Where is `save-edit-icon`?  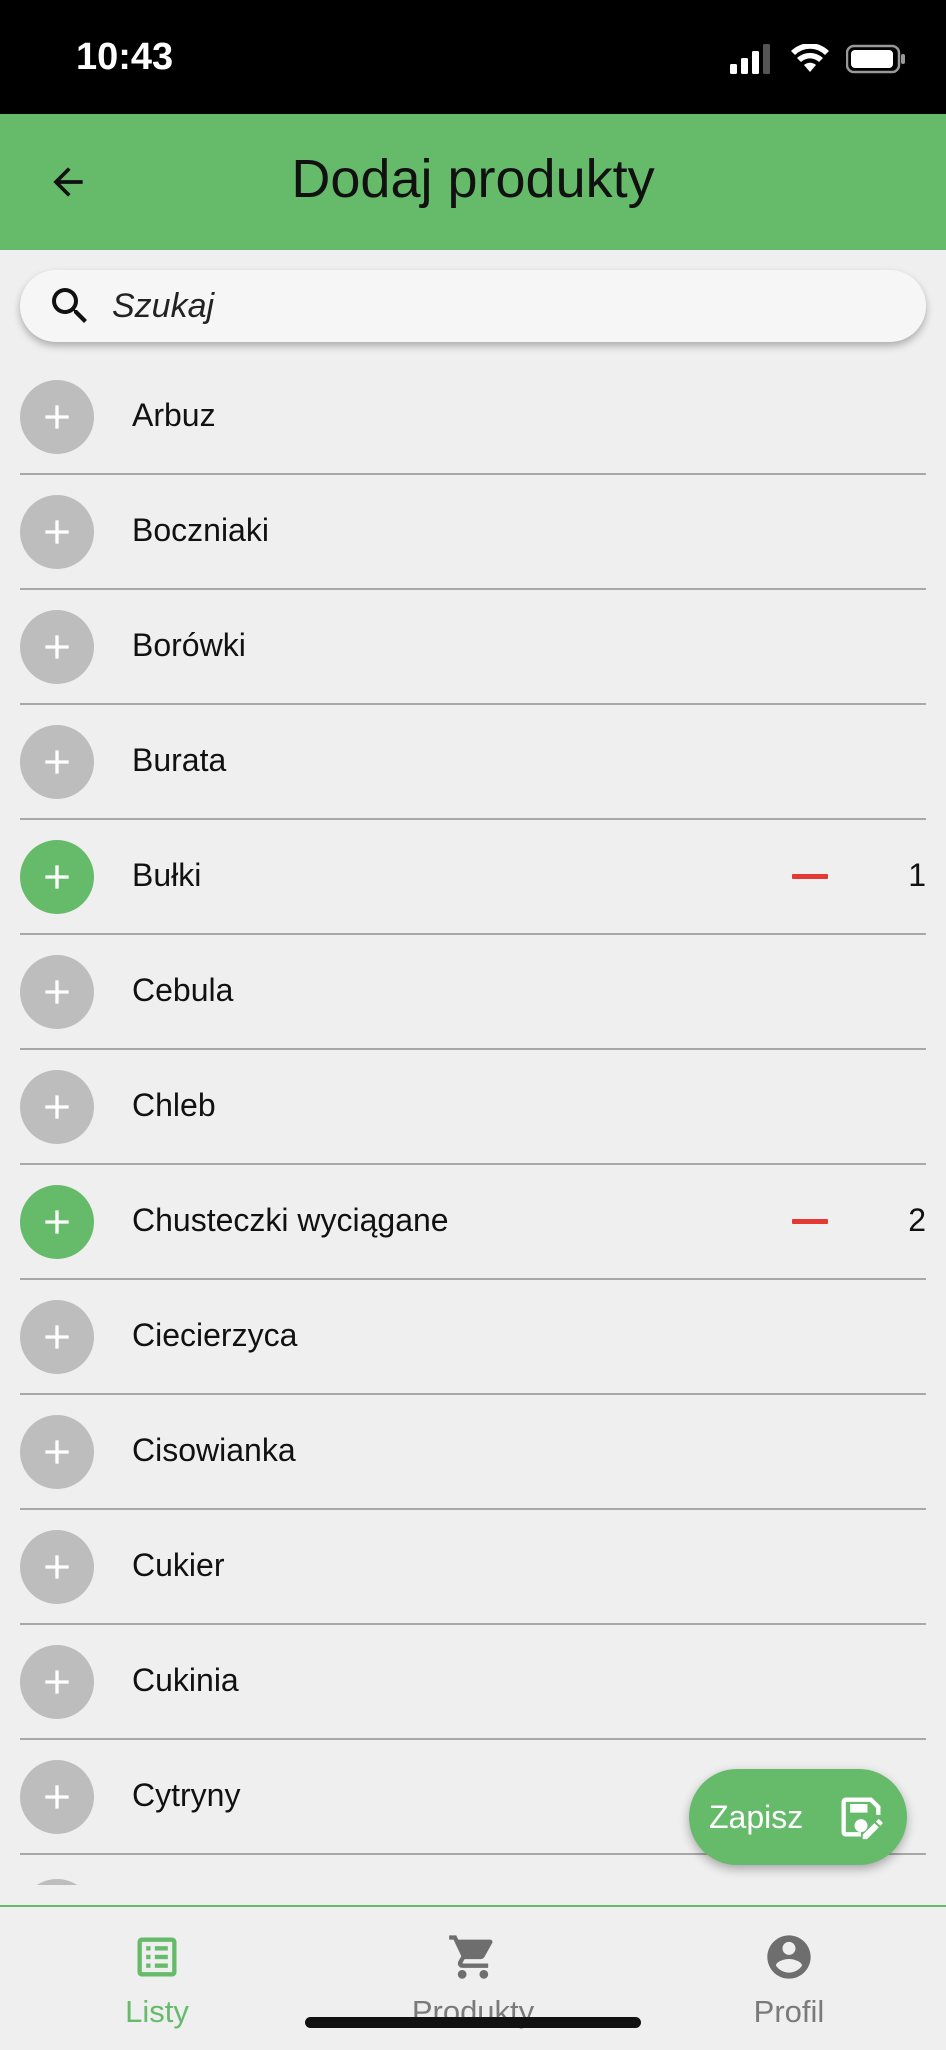
save-edit-icon is located at coordinates (862, 1818).